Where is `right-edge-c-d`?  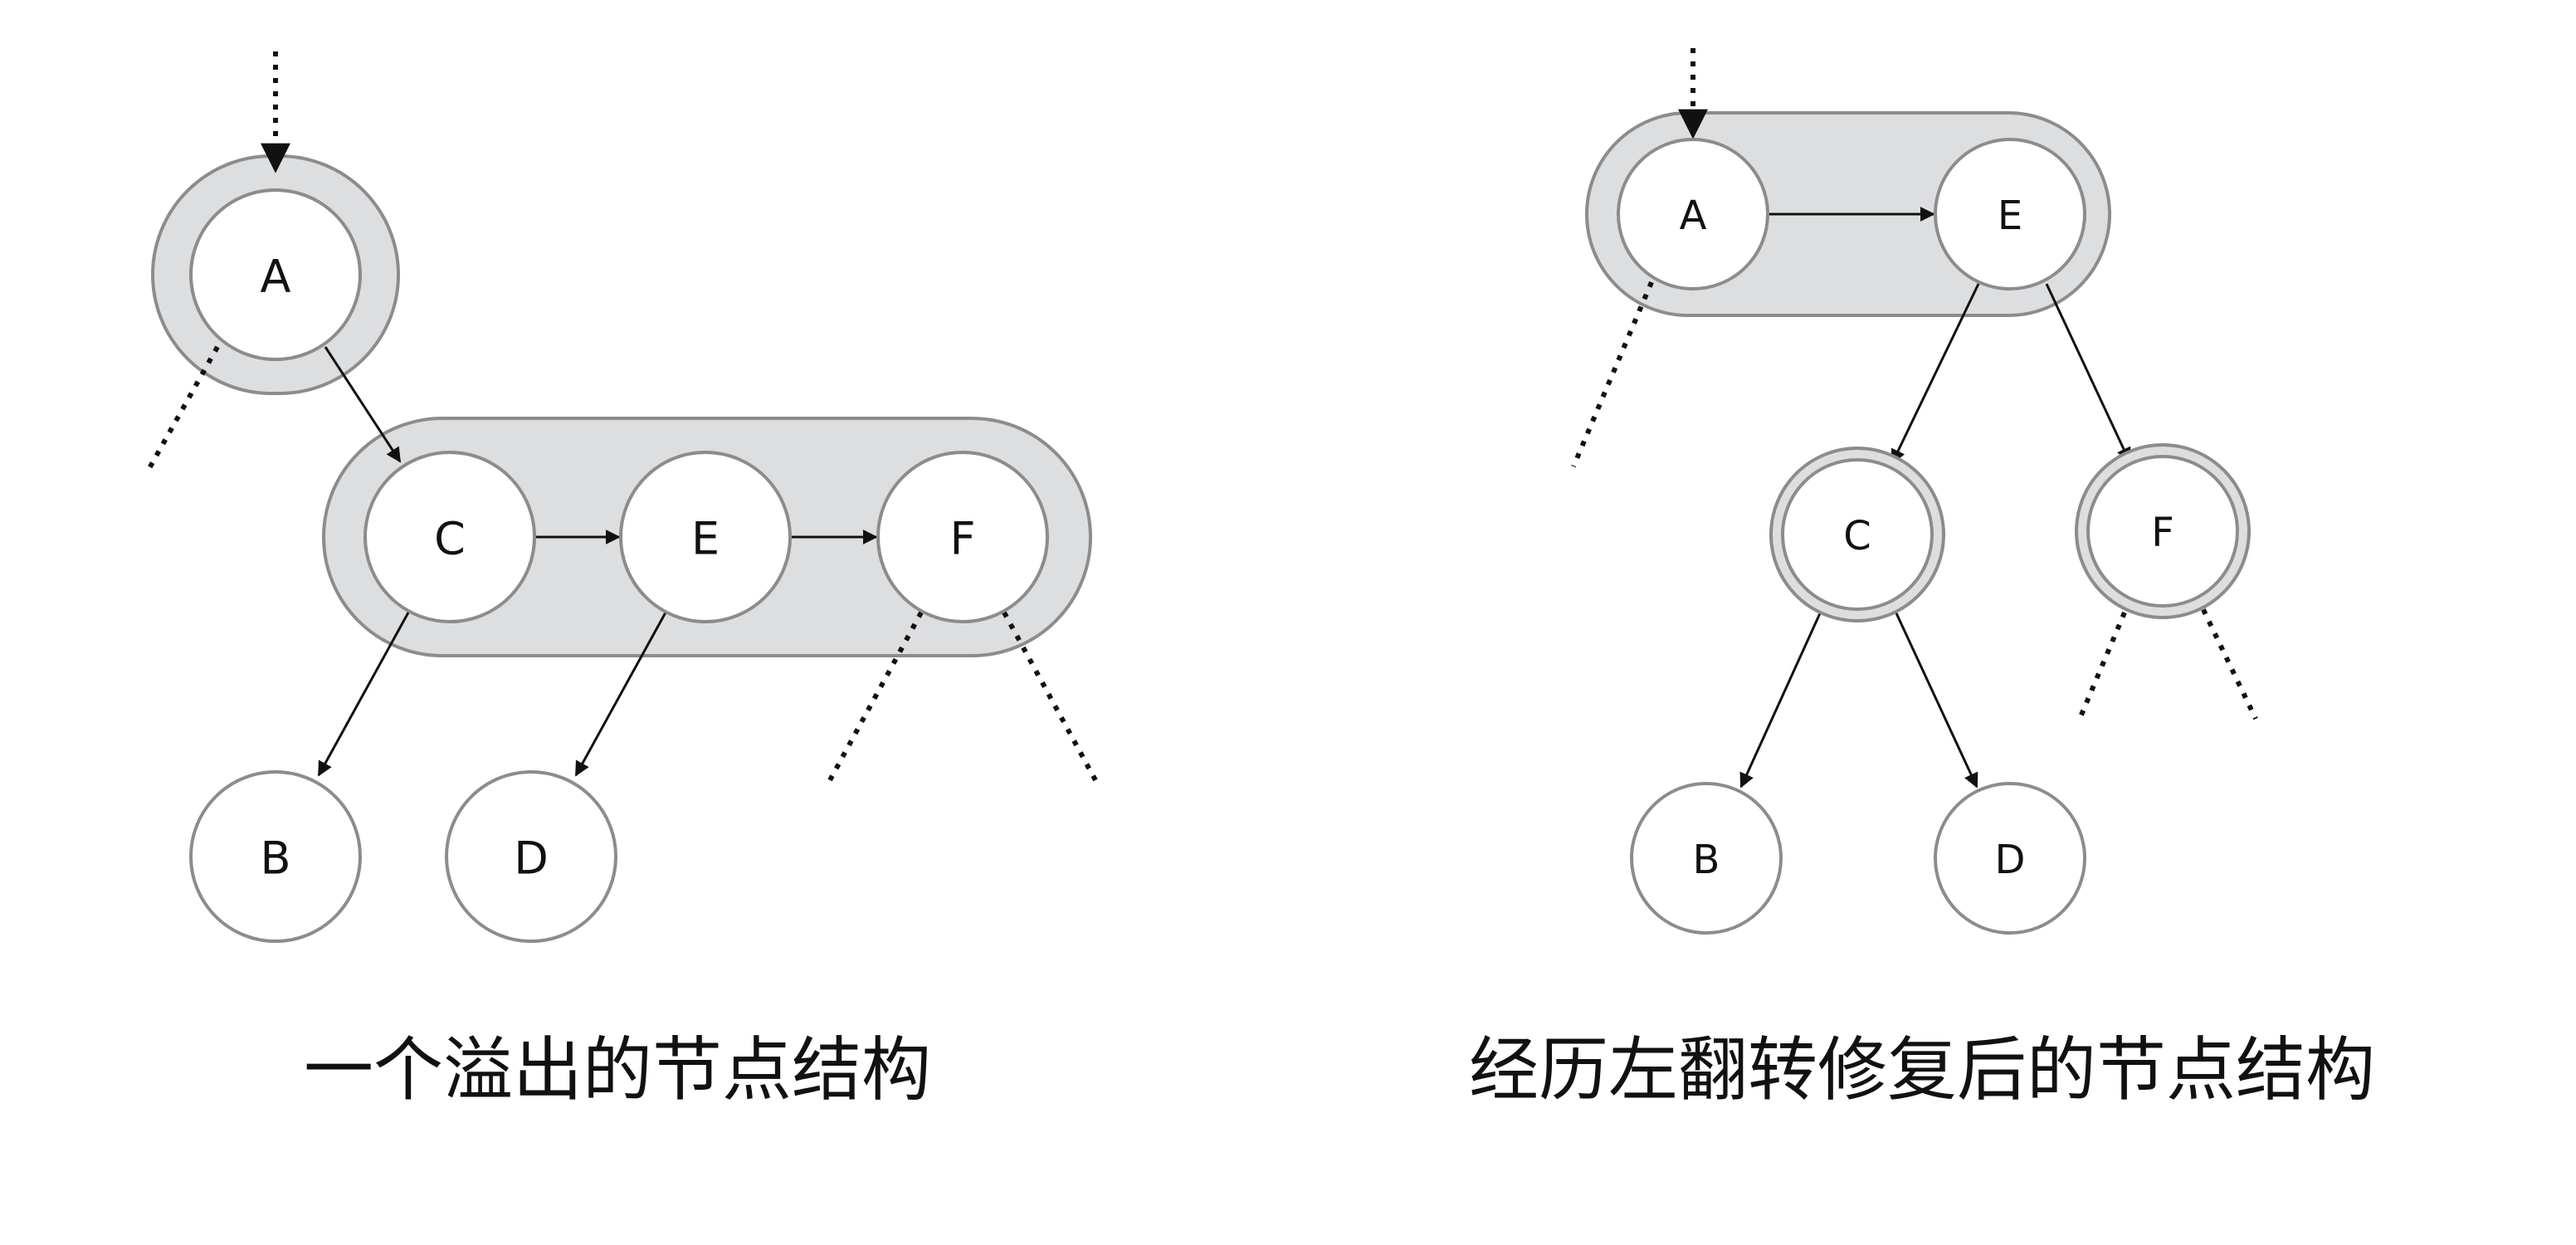
right-edge-c-d is located at coordinates (1934, 695).